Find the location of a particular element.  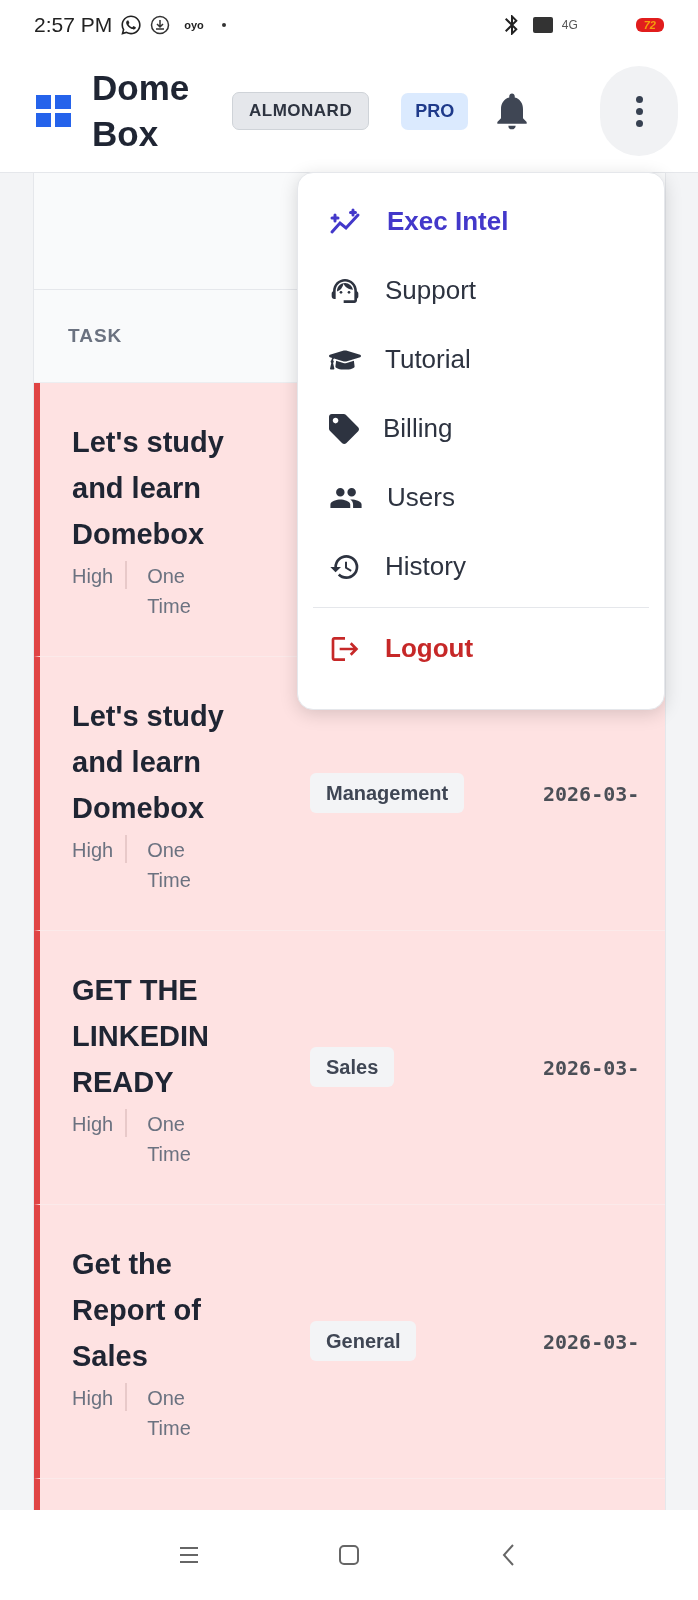

status-time: 2:57 PM is located at coordinates (73, 25).